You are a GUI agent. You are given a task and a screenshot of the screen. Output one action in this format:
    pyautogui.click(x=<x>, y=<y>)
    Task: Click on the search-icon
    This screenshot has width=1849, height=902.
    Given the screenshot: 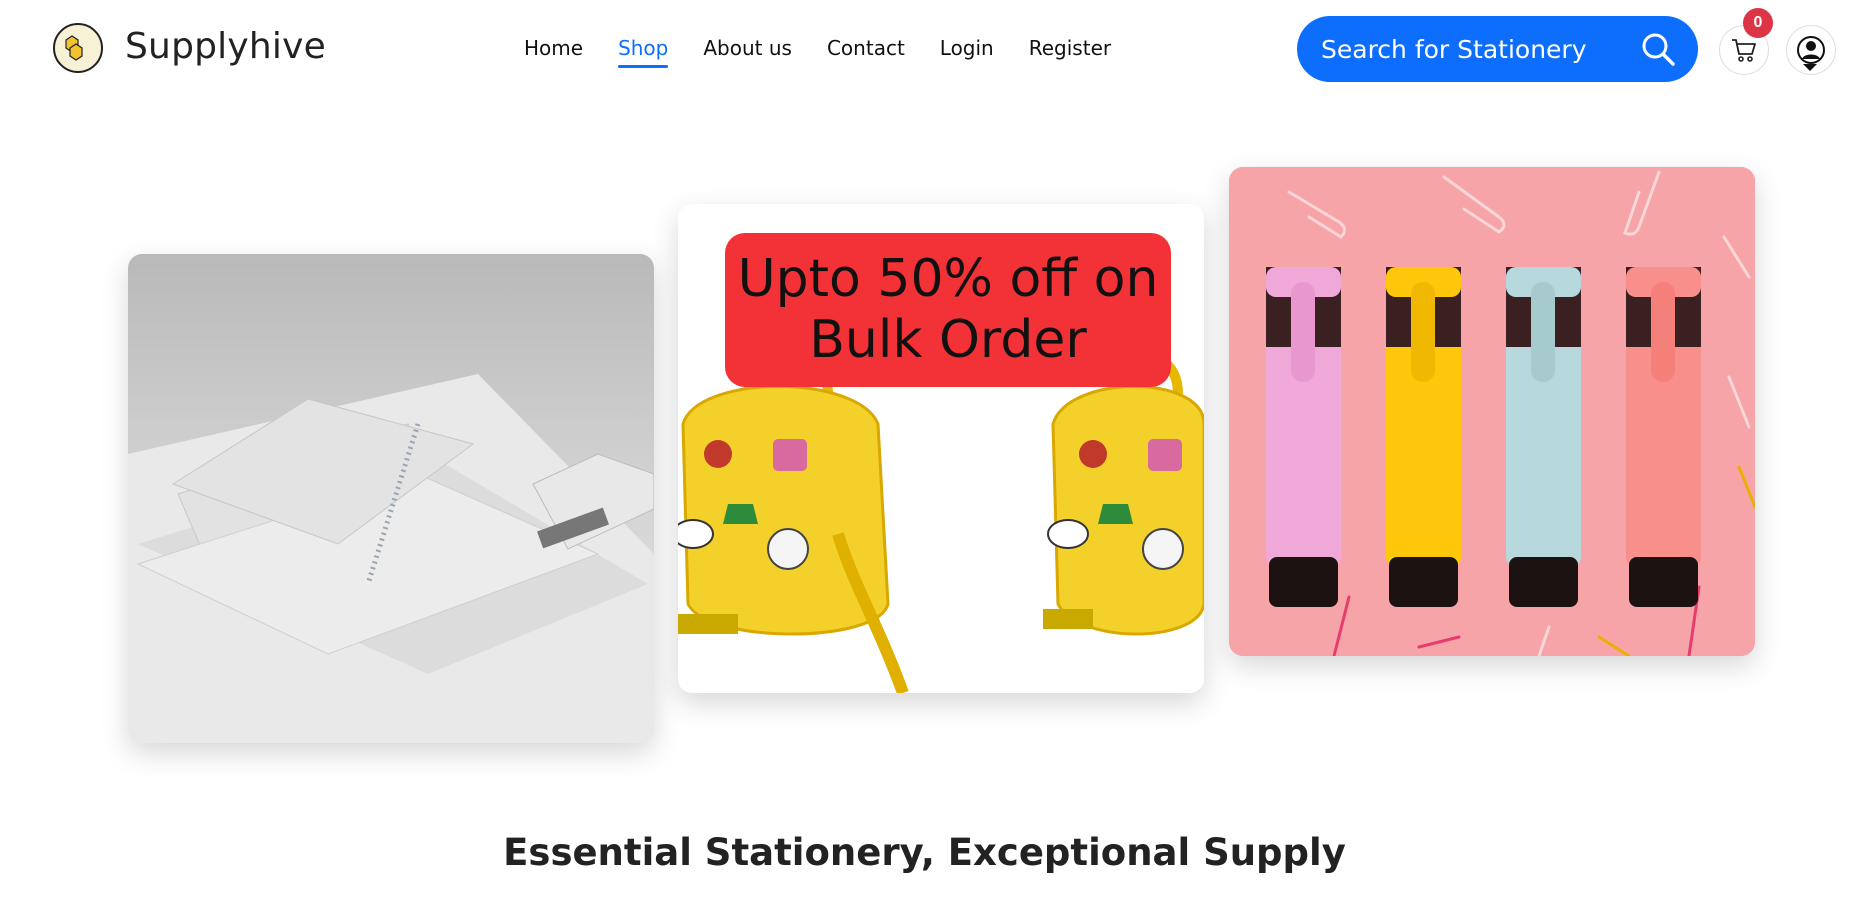 What is the action you would take?
    pyautogui.click(x=1658, y=49)
    